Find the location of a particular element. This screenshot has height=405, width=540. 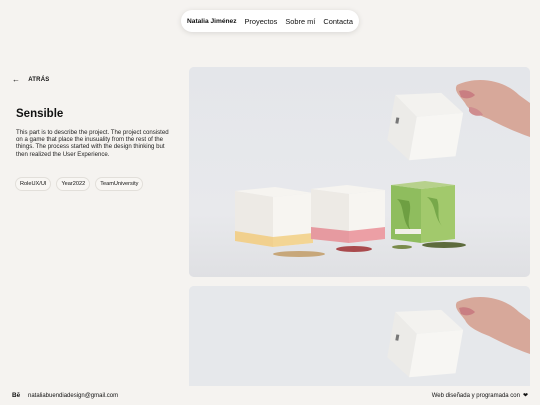

project-tags: RoleUX/UI Year2022 TeamUniversity is located at coordinates (79, 184).